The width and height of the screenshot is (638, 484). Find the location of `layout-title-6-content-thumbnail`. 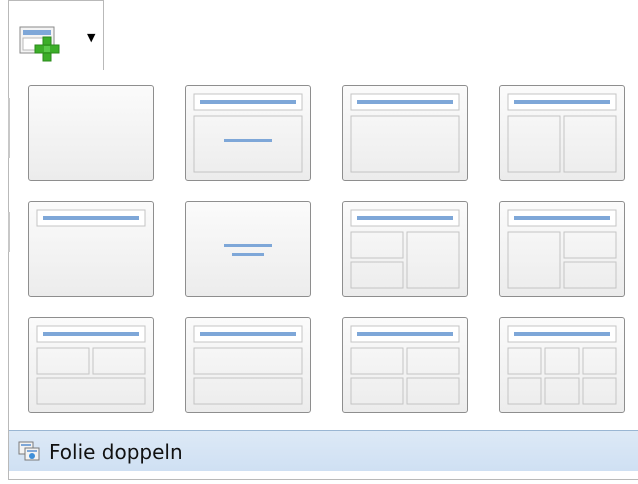

layout-title-6-content-thumbnail is located at coordinates (562, 365).